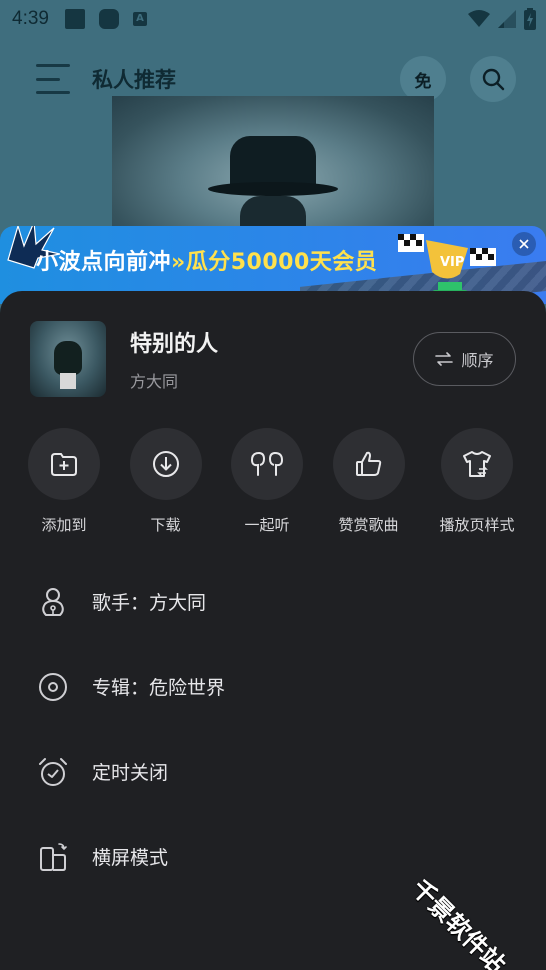 This screenshot has height=970, width=546. I want to click on tshirt-icon, so click(477, 464).